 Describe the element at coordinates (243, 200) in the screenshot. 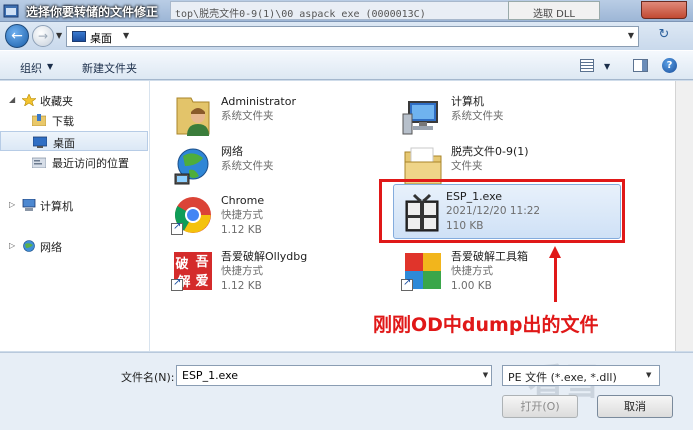

I see `file-name: Chrome` at that location.